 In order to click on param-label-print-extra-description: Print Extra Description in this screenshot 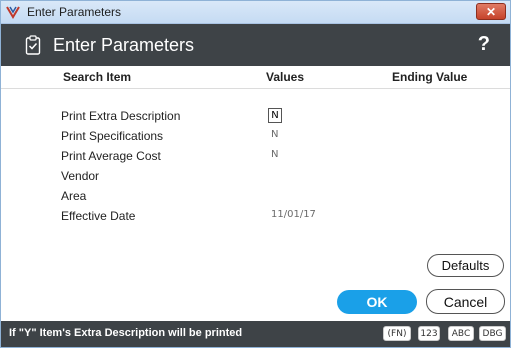, I will do `click(121, 116)`.